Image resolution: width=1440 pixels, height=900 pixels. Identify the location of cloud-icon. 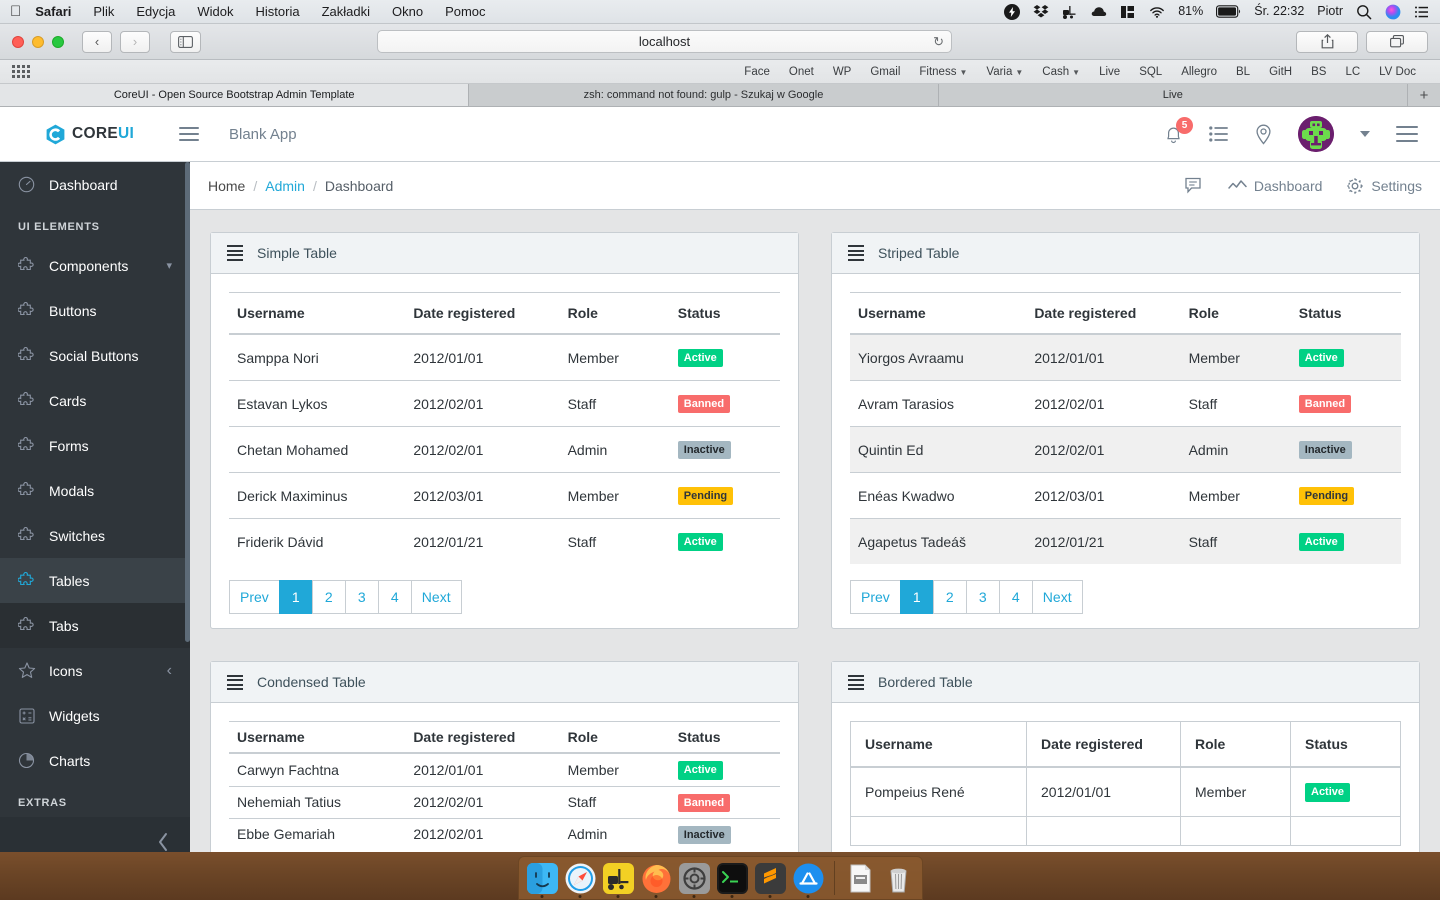
(1099, 12).